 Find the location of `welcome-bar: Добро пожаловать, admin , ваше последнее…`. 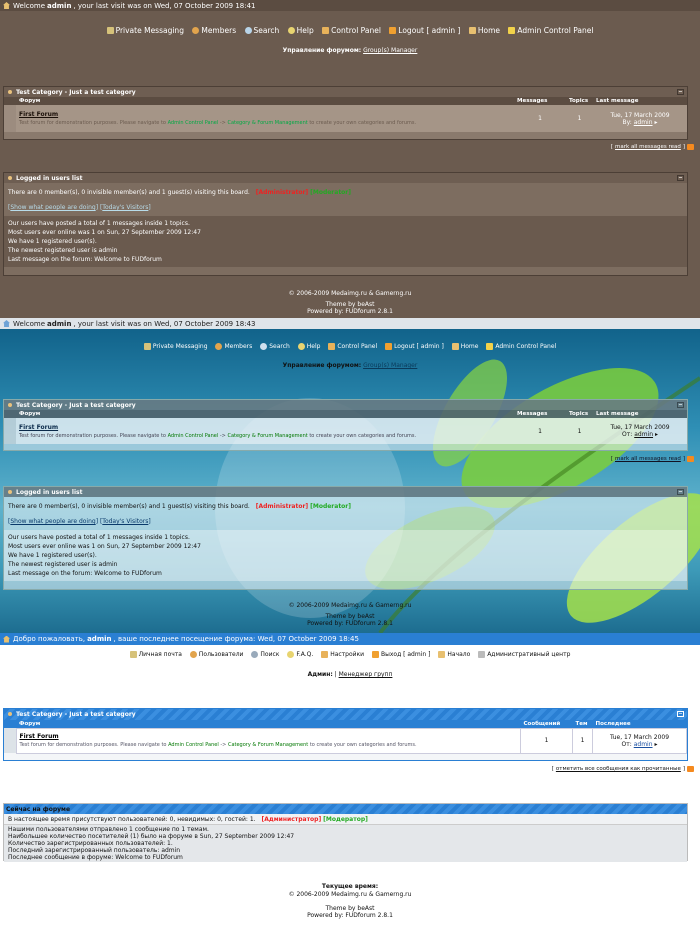

welcome-bar: Добро пожаловать, admin , ваше последнее… is located at coordinates (350, 639).